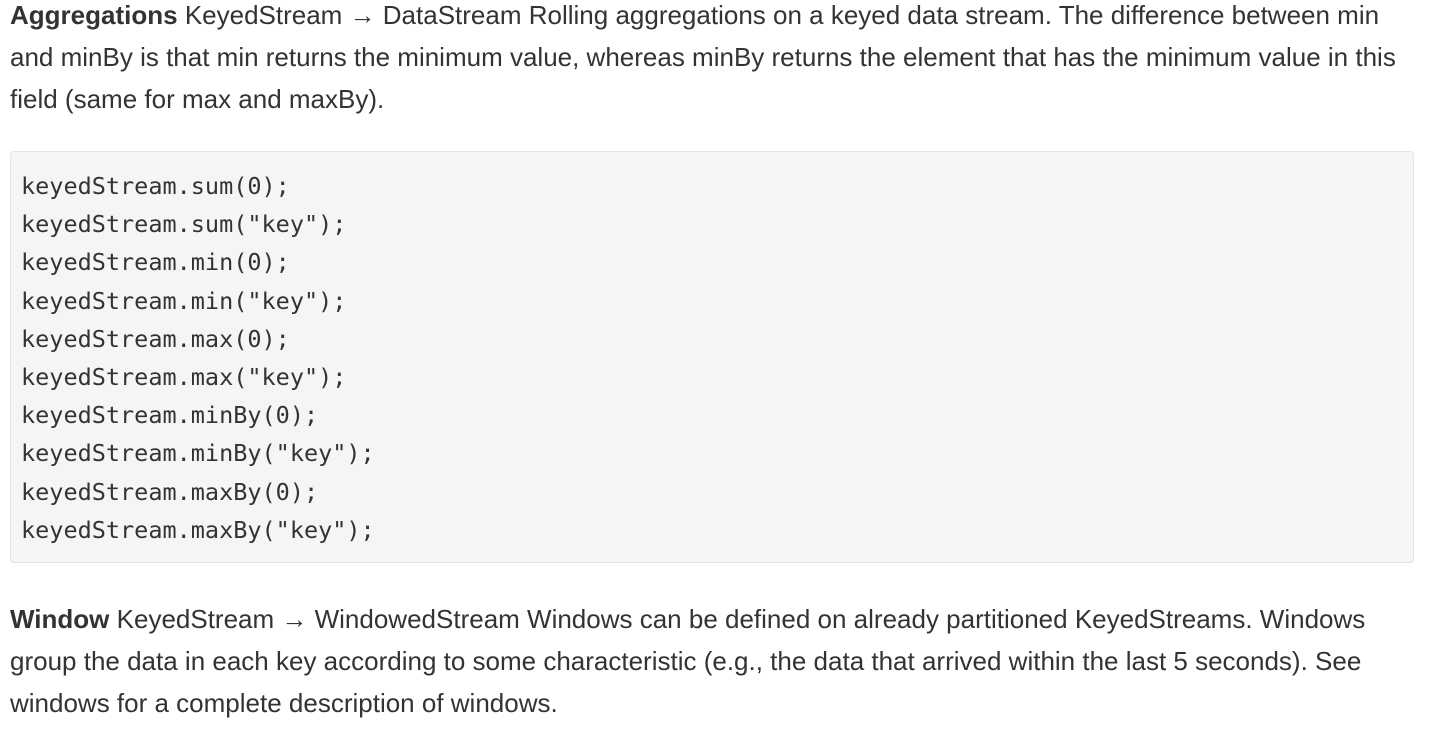 The width and height of the screenshot is (1430, 736). Describe the element at coordinates (184, 300) in the screenshot. I see `code-line: keyedStream.min("key");` at that location.